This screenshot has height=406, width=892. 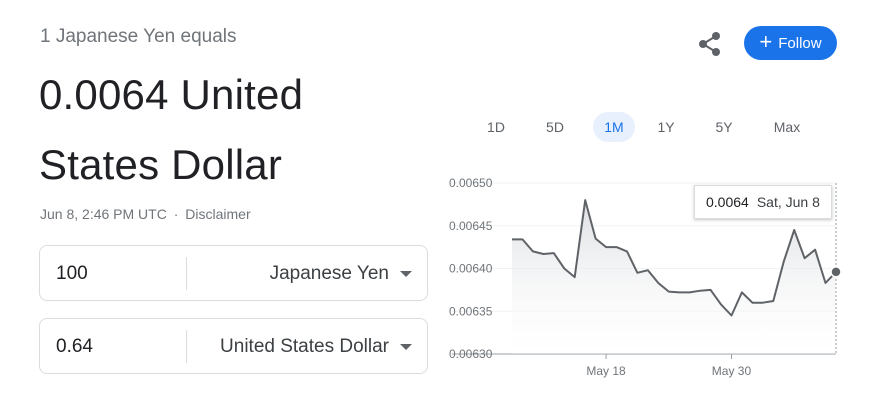 What do you see at coordinates (74, 347) in the screenshot?
I see `to-amount-input: 0.64` at bounding box center [74, 347].